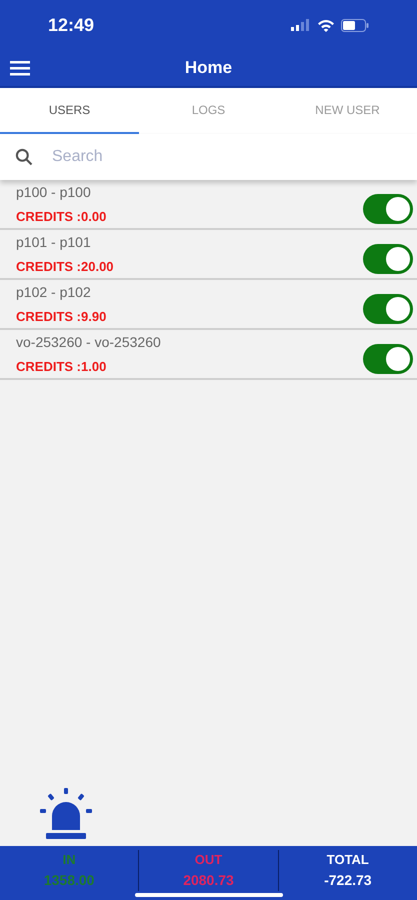 The width and height of the screenshot is (417, 900). Describe the element at coordinates (355, 25) in the screenshot. I see `battery-icon` at that location.